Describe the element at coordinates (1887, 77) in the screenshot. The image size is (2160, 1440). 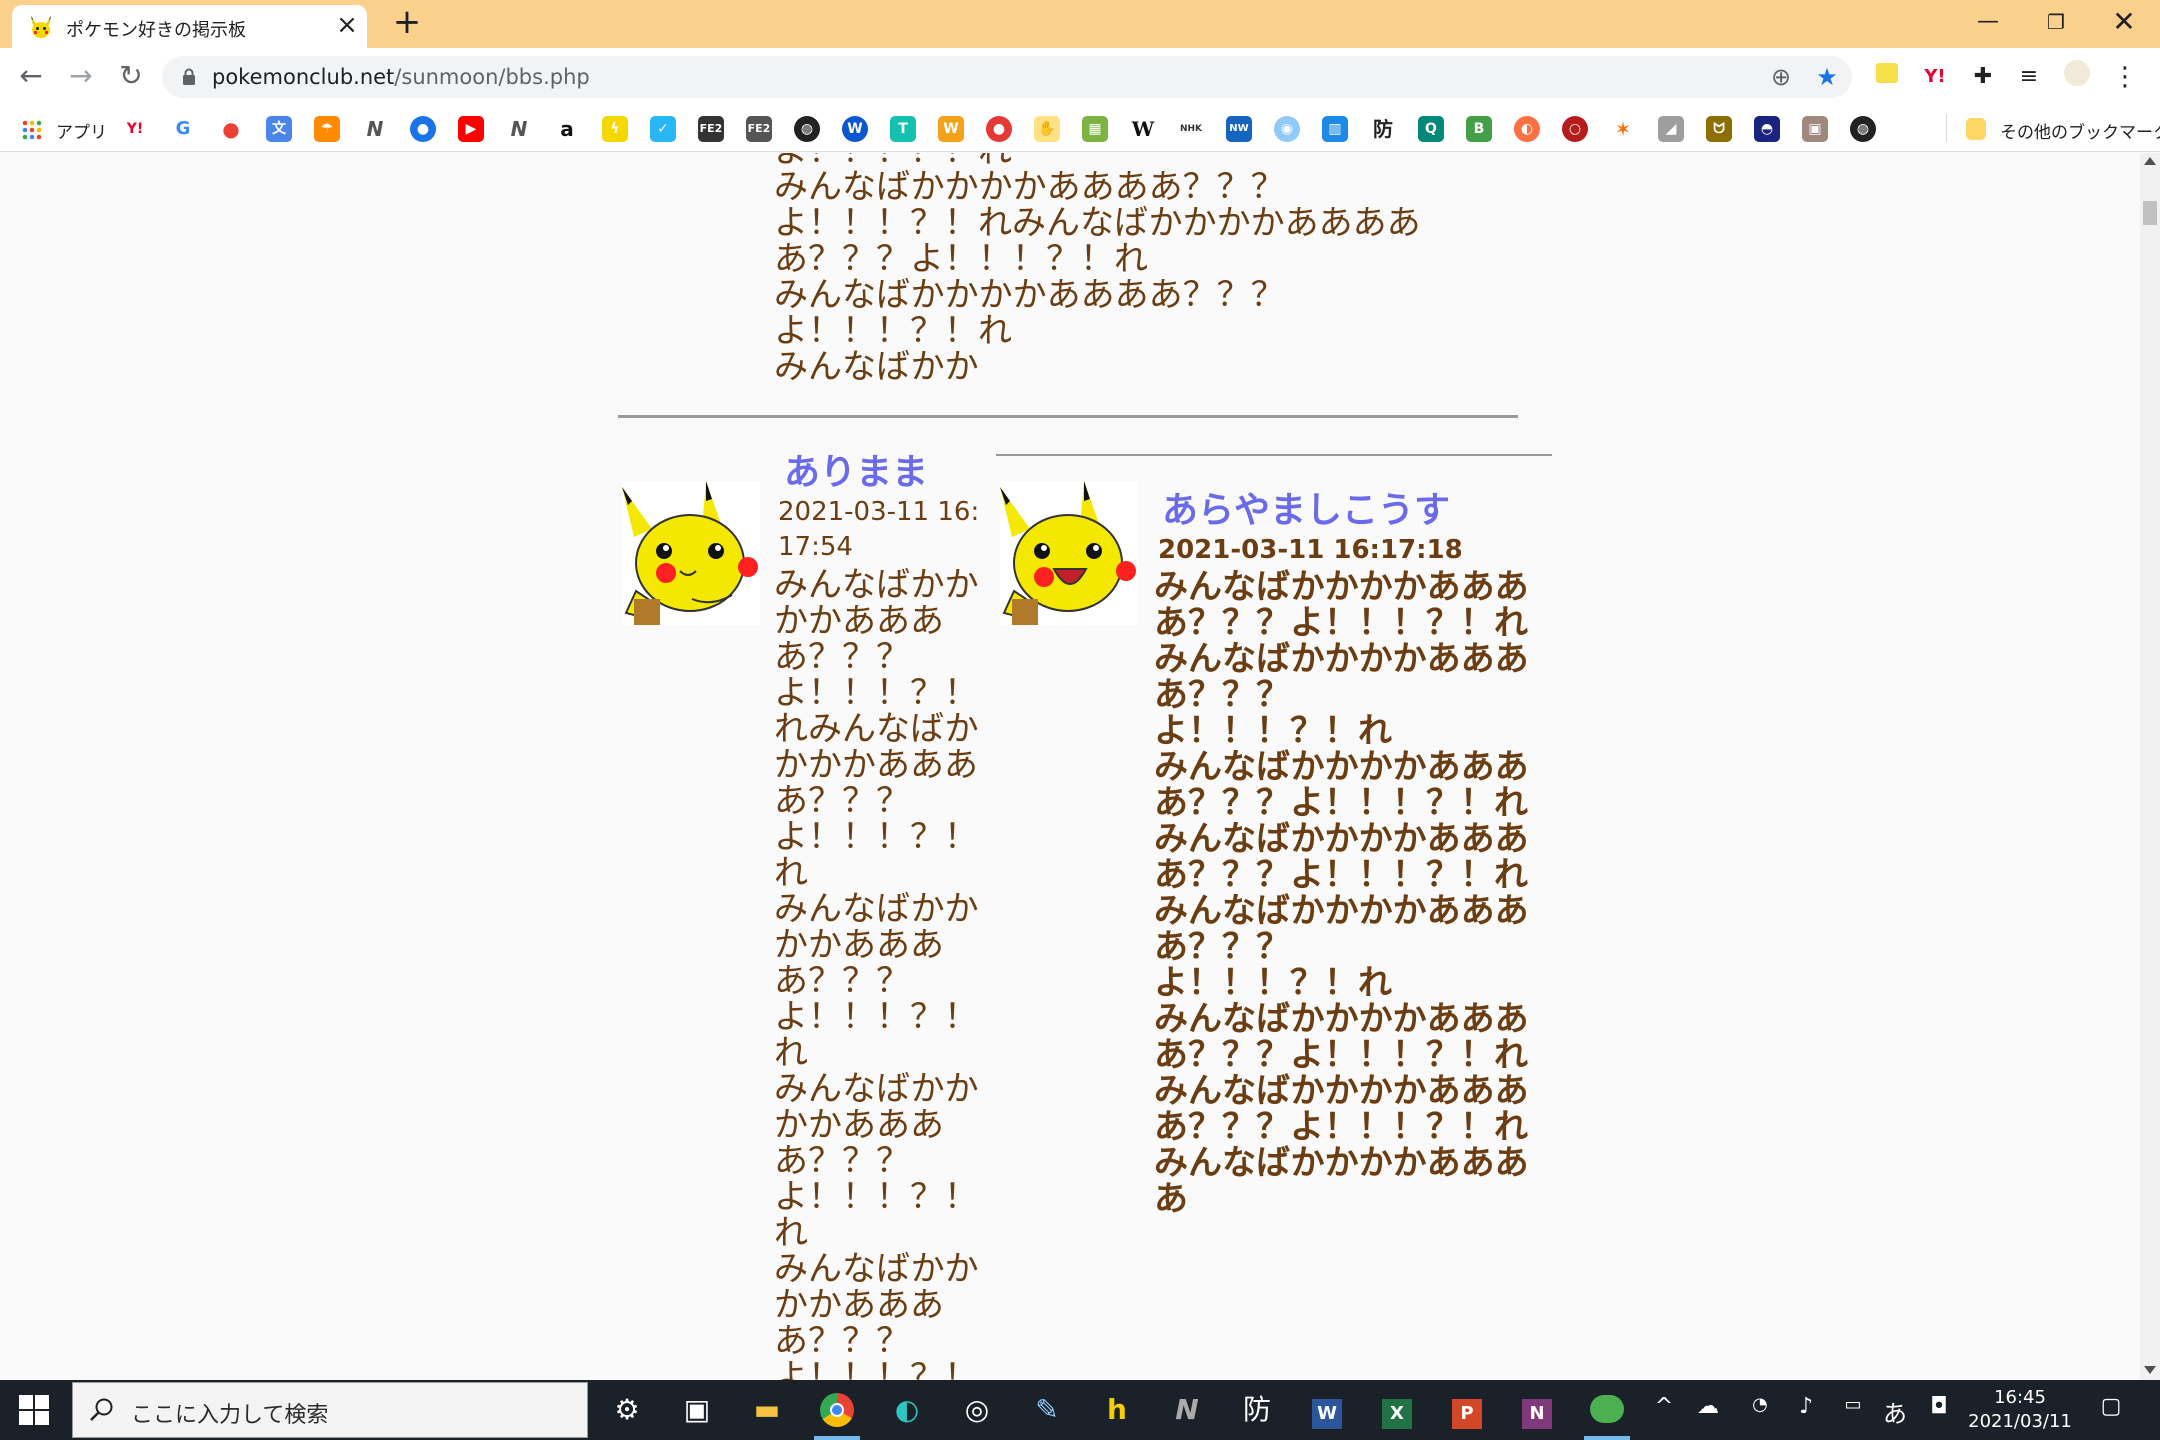
I see `extension-mail-icon` at that location.